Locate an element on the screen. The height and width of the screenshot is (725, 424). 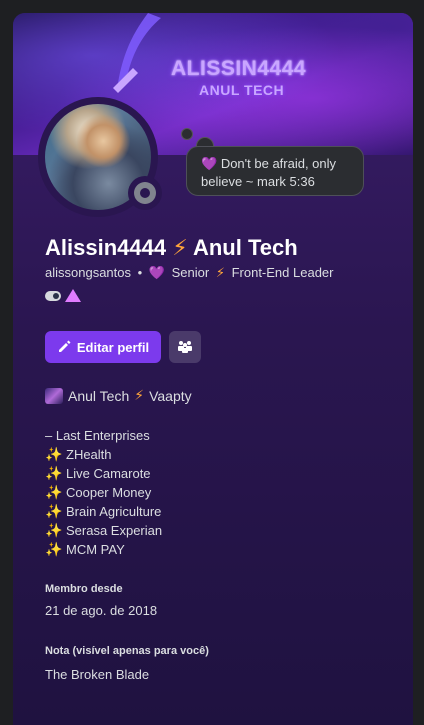
list-item: ✨ ZHealth is located at coordinates (78, 454).